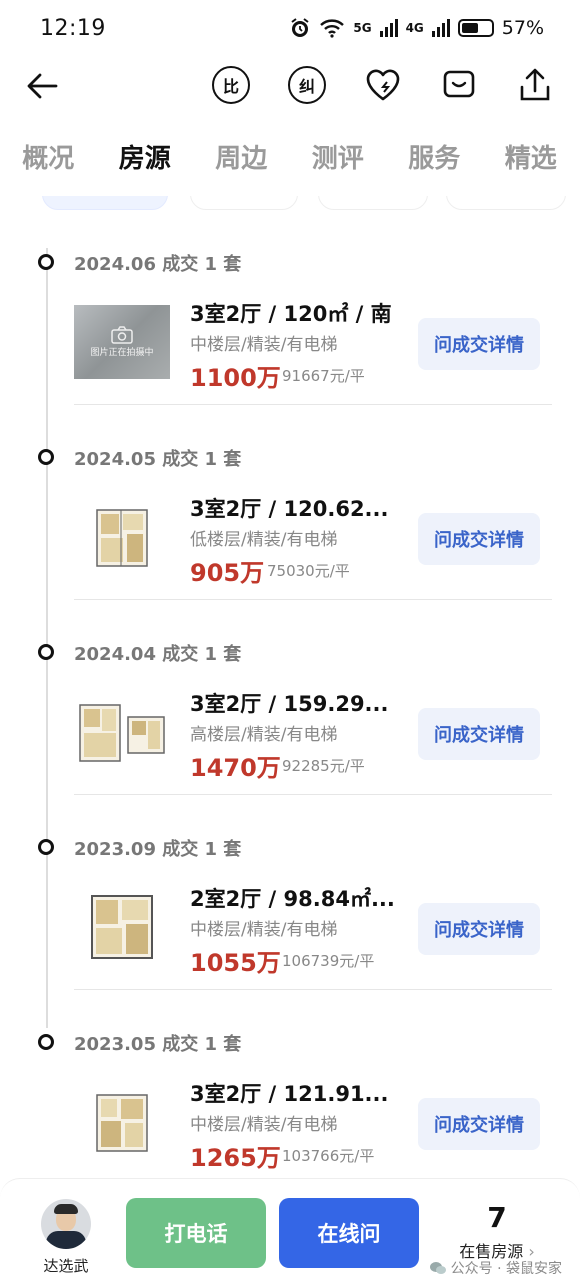  I want to click on deal-price: 1100万, so click(235, 378).